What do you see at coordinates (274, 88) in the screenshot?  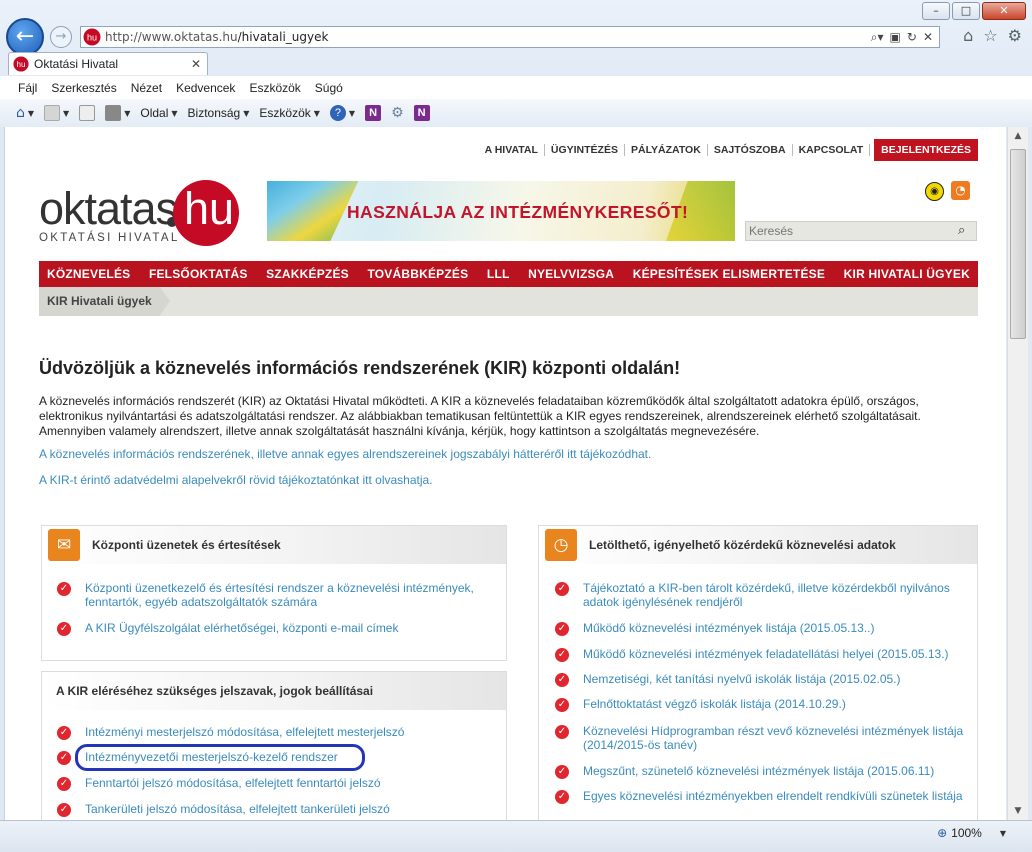 I see `menu-tools: Eszközök` at bounding box center [274, 88].